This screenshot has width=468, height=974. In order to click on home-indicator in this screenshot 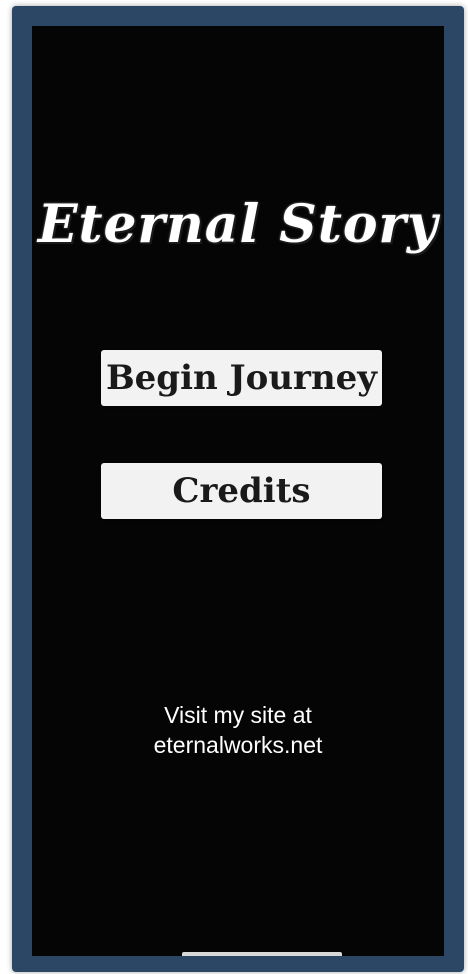, I will do `click(262, 954)`.